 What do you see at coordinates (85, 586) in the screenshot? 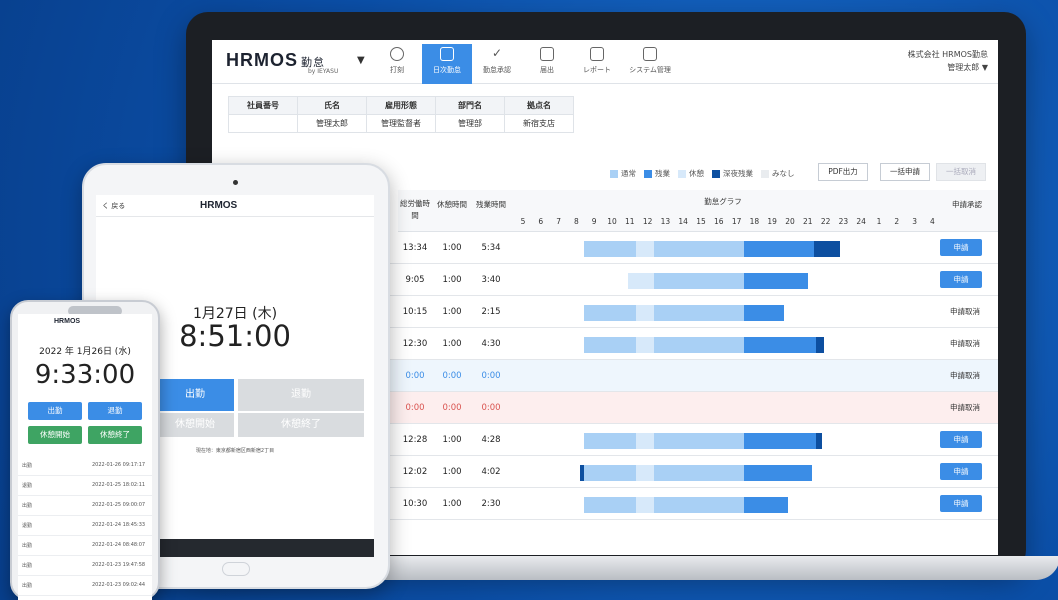
I see `history-item: 出勤 2022-01-23 09:02:44` at bounding box center [85, 586].